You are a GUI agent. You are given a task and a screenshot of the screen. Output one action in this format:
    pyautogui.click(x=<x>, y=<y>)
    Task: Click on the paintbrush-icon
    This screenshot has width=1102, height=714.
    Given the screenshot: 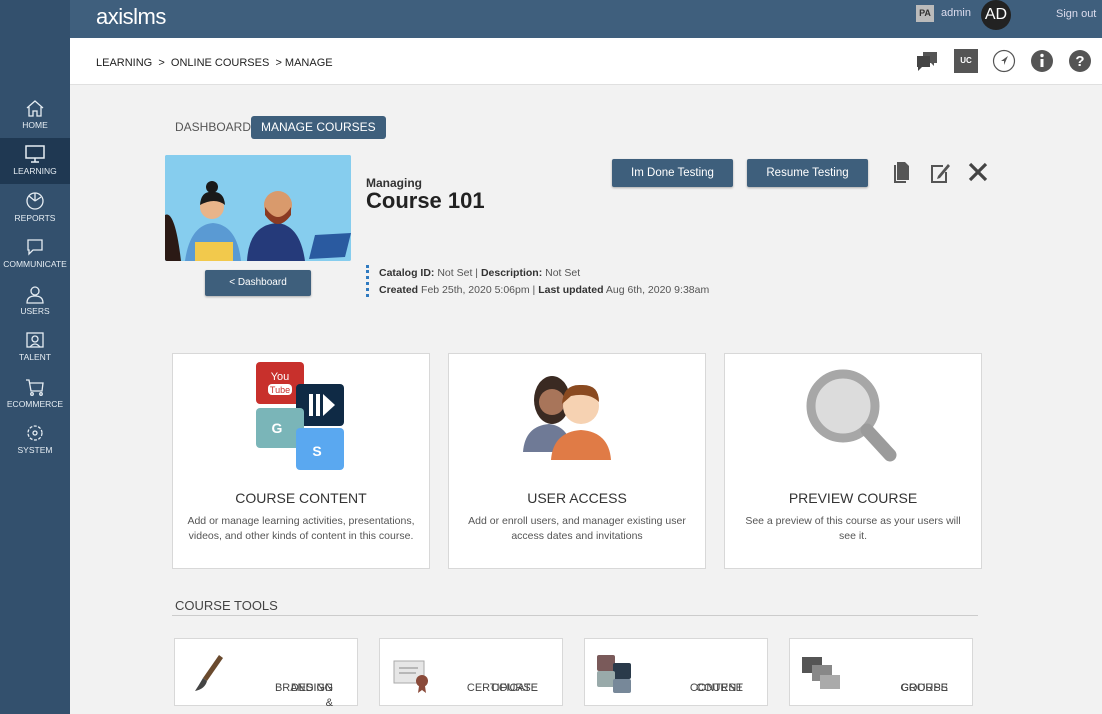 What is the action you would take?
    pyautogui.click(x=209, y=673)
    